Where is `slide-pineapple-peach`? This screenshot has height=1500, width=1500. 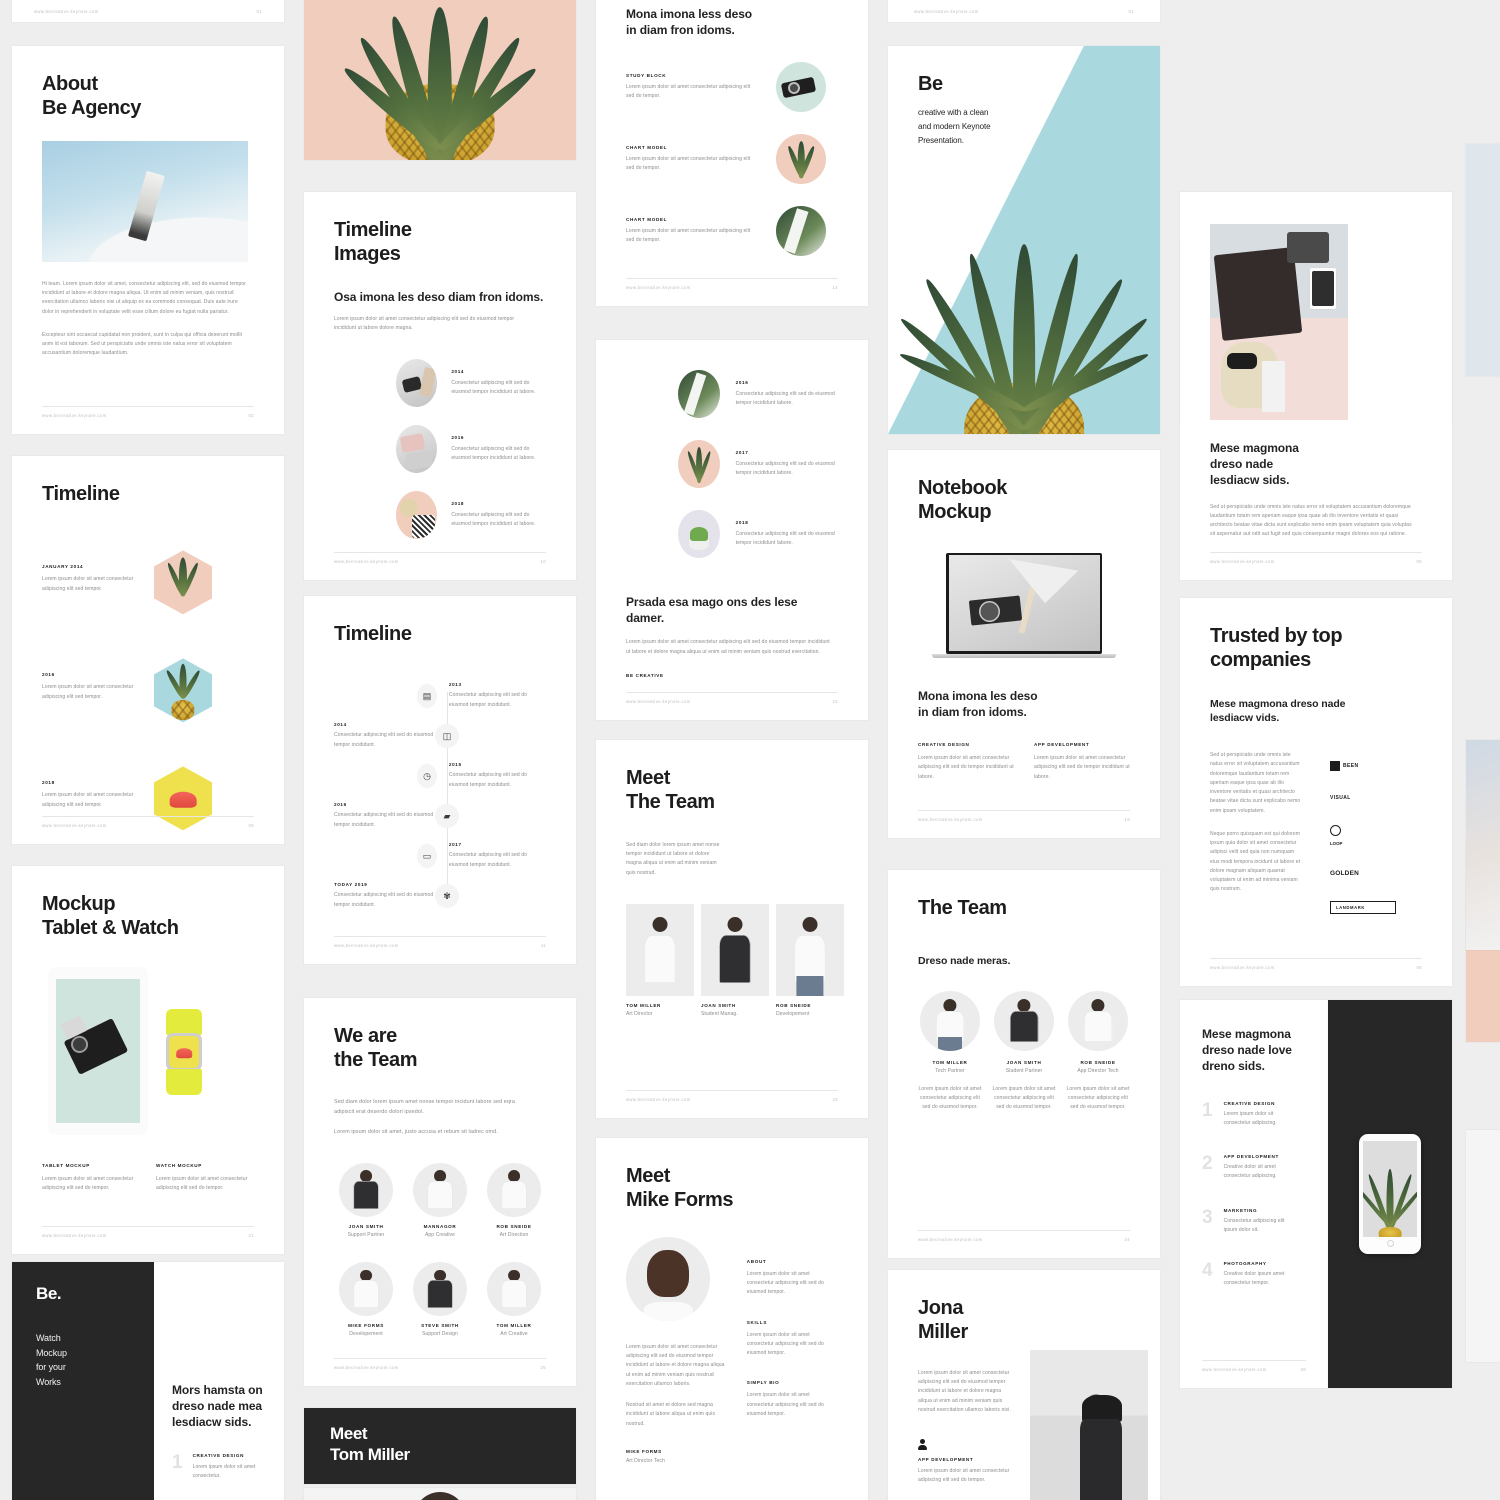 slide-pineapple-peach is located at coordinates (440, 80).